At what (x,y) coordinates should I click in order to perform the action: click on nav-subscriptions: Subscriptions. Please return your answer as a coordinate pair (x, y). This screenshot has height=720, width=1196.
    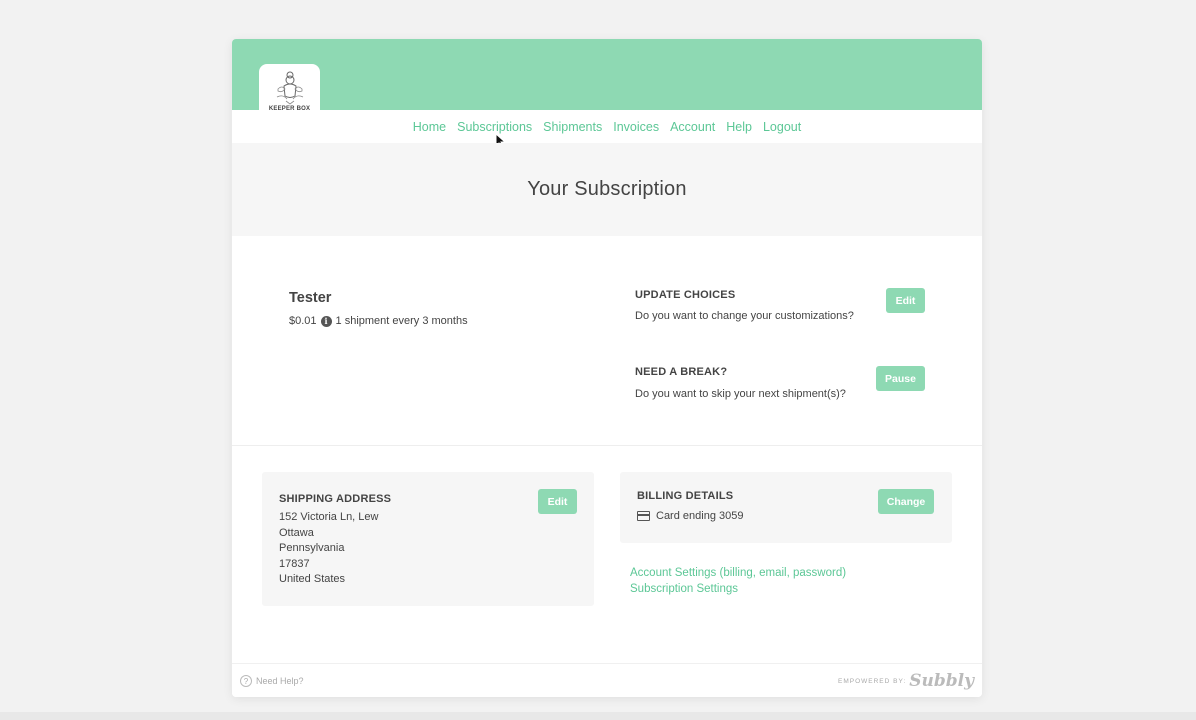
    Looking at the image, I should click on (494, 127).